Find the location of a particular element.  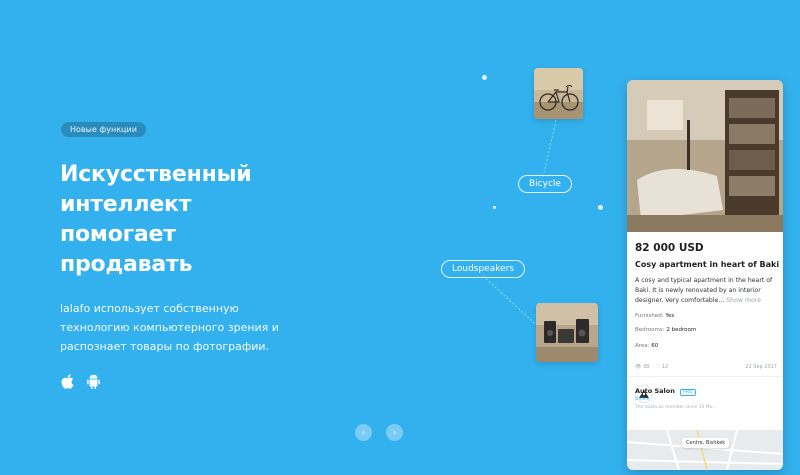

seller-name-row: Auto Salon PRO is located at coordinates (665, 391).